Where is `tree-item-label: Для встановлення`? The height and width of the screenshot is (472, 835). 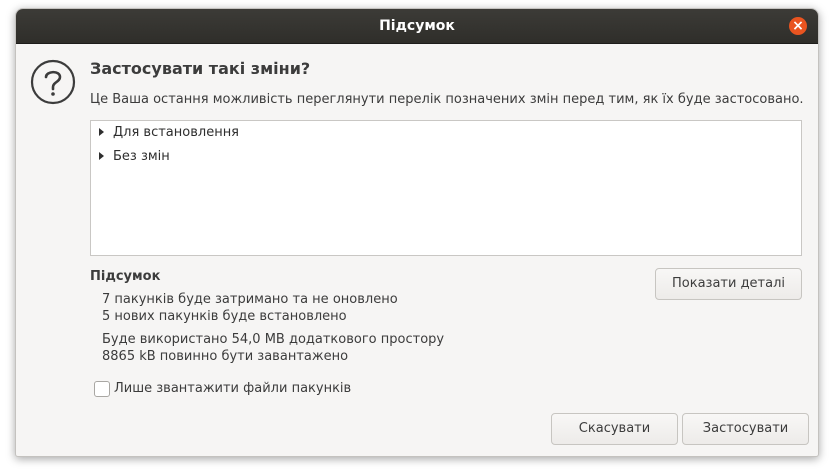
tree-item-label: Для встановлення is located at coordinates (176, 132).